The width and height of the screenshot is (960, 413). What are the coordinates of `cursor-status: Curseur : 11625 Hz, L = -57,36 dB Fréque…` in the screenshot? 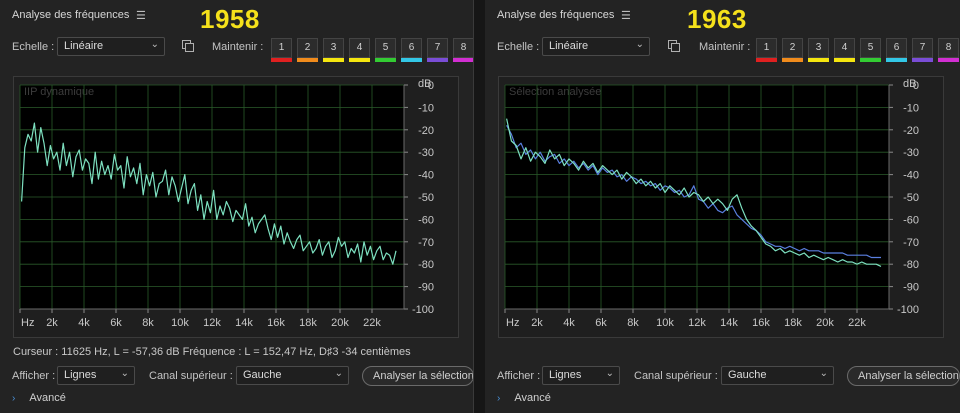 It's located at (212, 352).